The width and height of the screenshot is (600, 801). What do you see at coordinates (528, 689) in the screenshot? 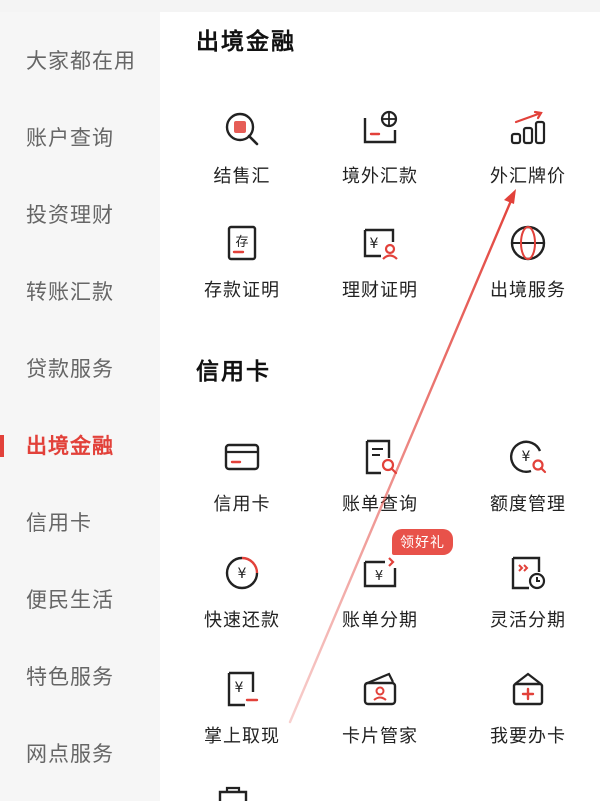
I see `apply-card-icon` at bounding box center [528, 689].